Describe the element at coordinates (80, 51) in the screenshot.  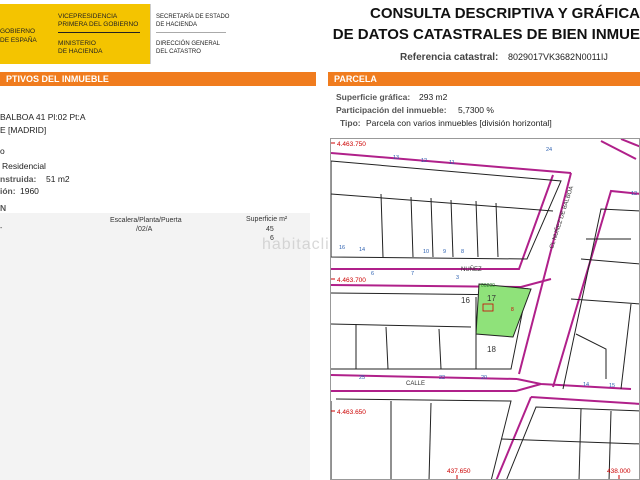
I see `logo-col2-line4: DE HACIENDA` at that location.